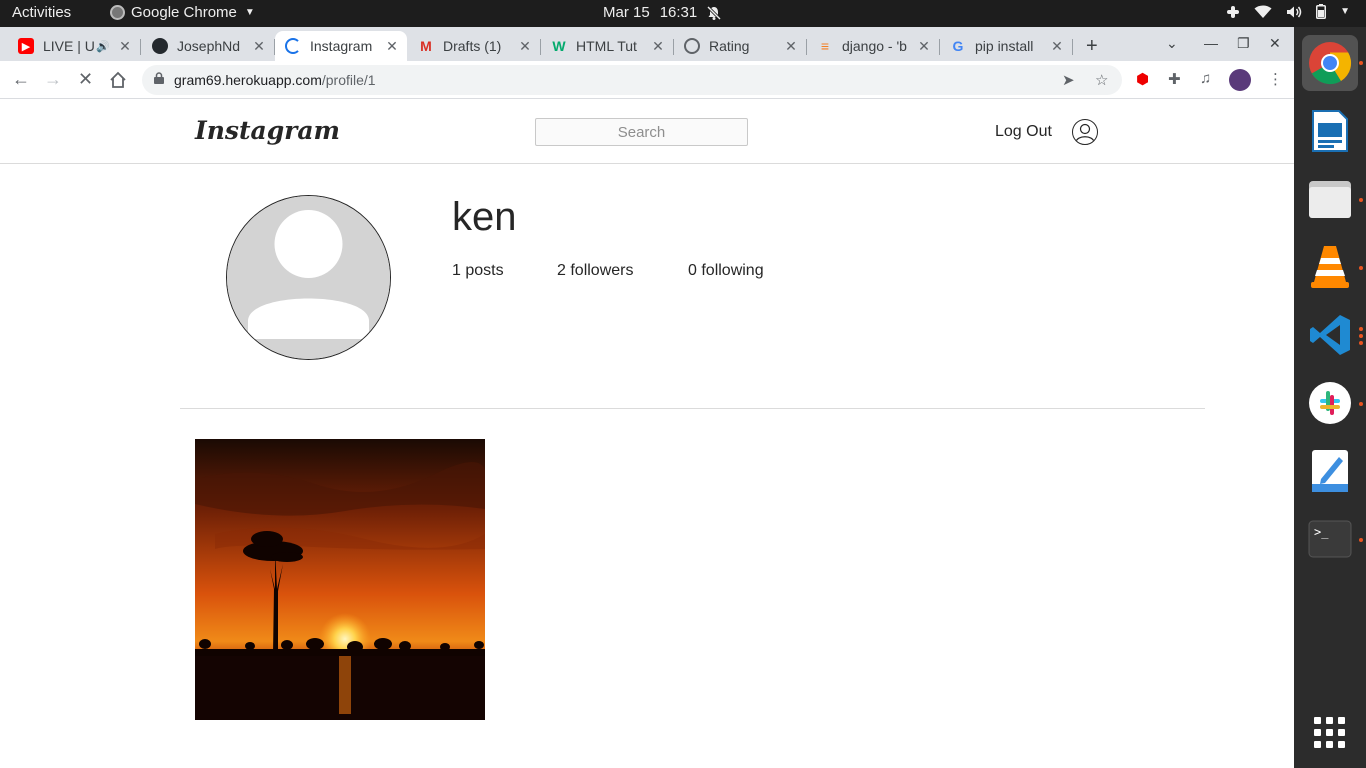  What do you see at coordinates (118, 80) in the screenshot?
I see `home-icon` at bounding box center [118, 80].